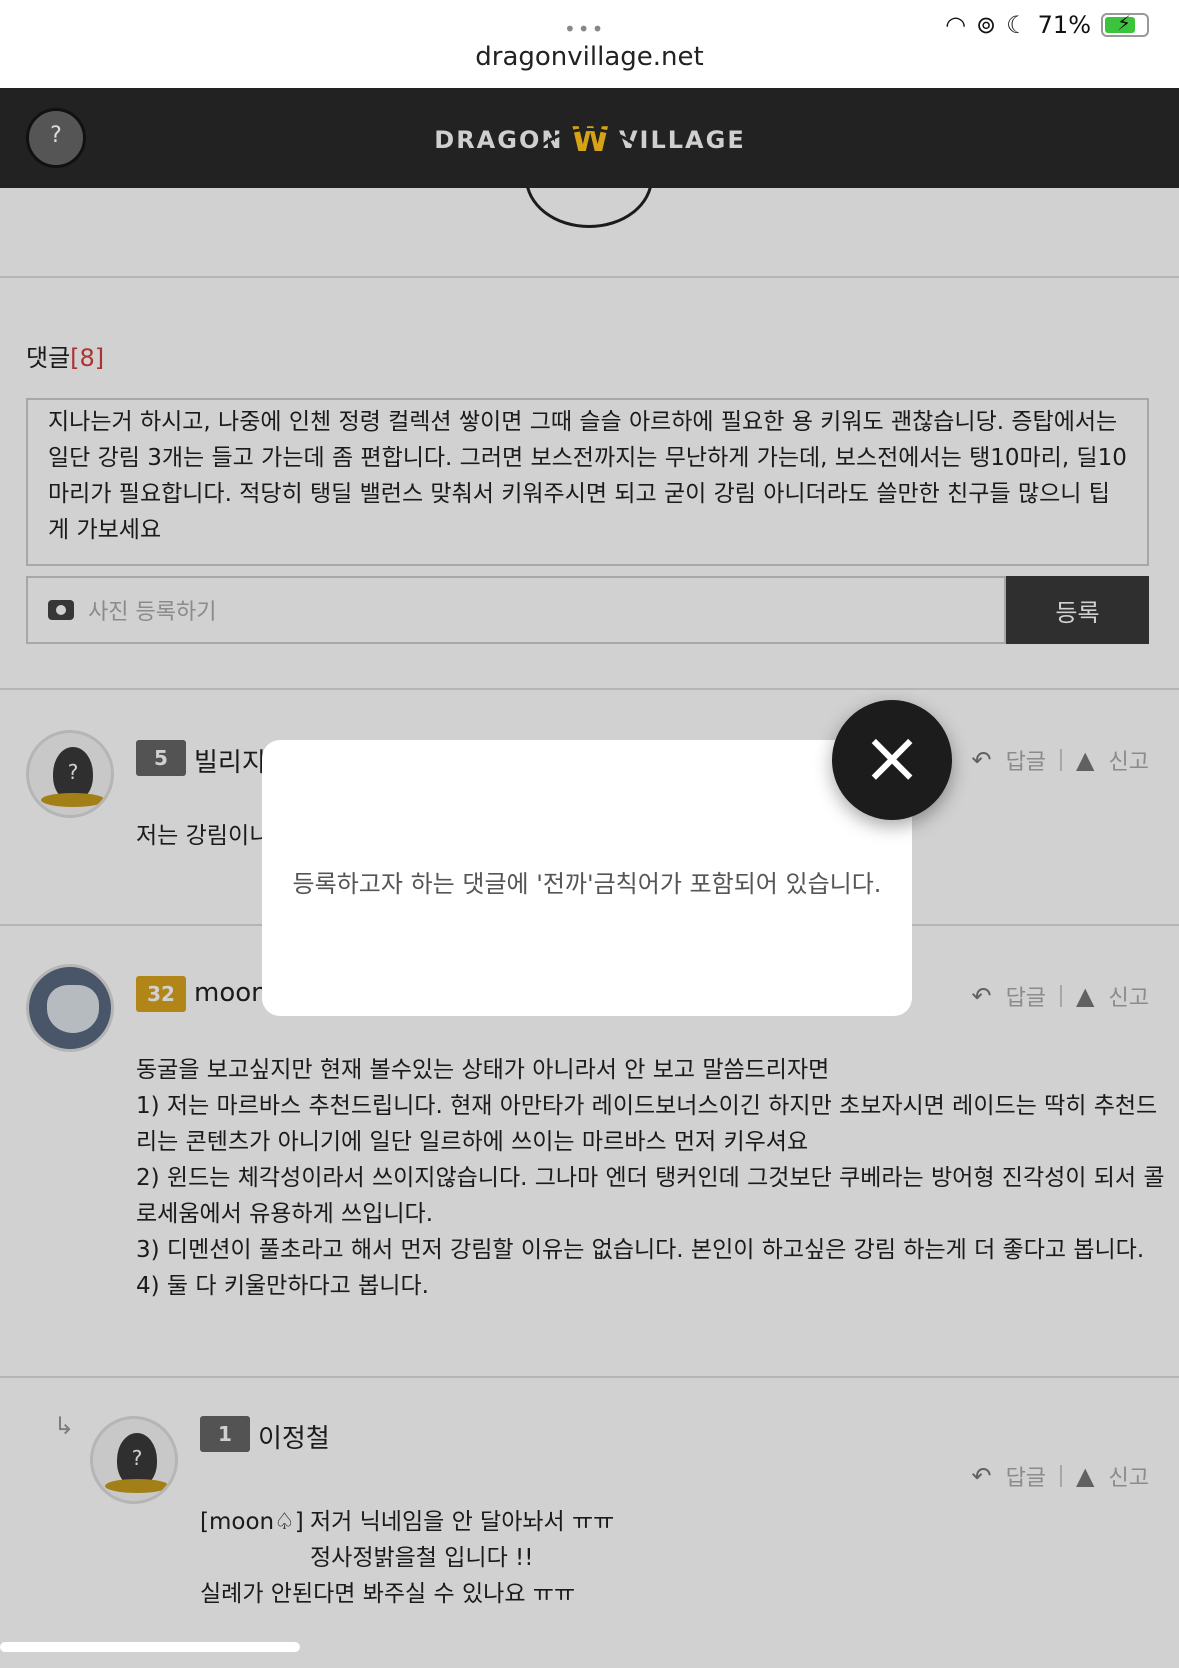 The width and height of the screenshot is (1179, 1668). What do you see at coordinates (150, 1647) in the screenshot?
I see `home-indicator` at bounding box center [150, 1647].